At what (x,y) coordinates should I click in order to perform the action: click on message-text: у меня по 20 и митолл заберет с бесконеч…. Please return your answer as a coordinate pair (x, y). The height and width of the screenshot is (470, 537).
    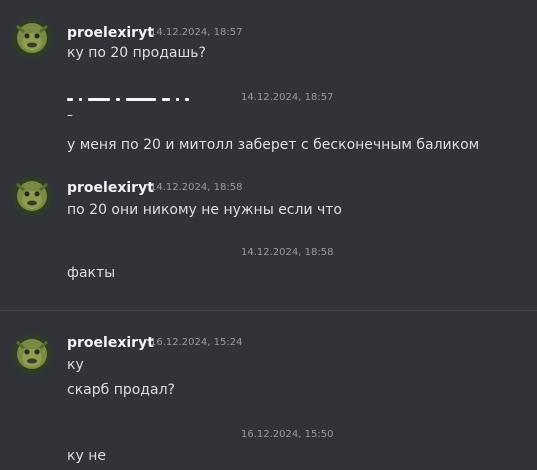
    Looking at the image, I should click on (273, 145).